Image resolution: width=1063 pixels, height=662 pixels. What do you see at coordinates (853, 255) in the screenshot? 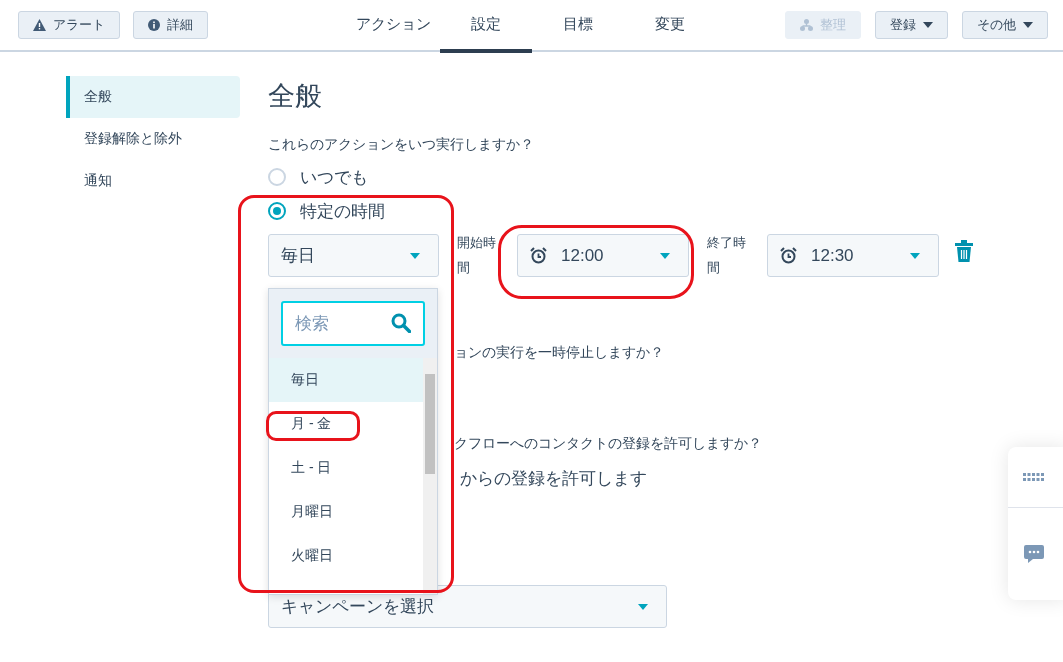
I see `end-time-select: 12:30` at bounding box center [853, 255].